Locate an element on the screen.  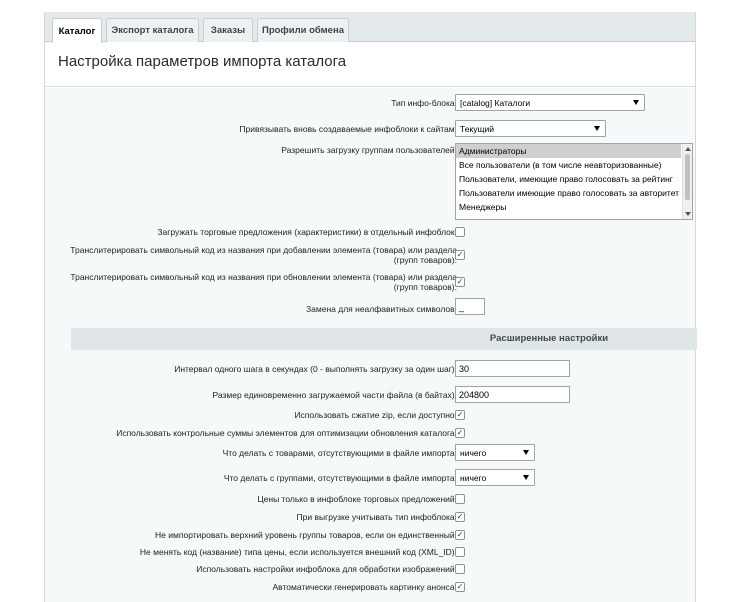
list-item: Менеджеры is located at coordinates (568, 207).